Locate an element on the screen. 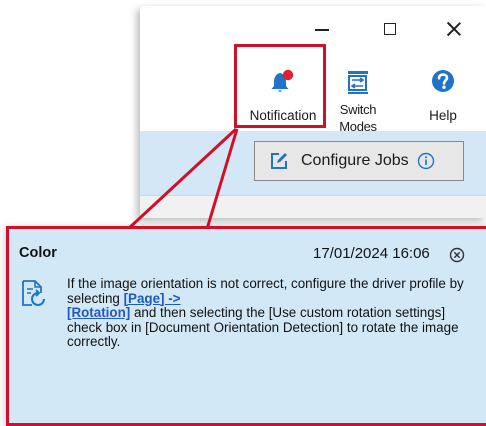 This screenshot has width=486, height=426. app-bottom-strip is located at coordinates (313, 206).